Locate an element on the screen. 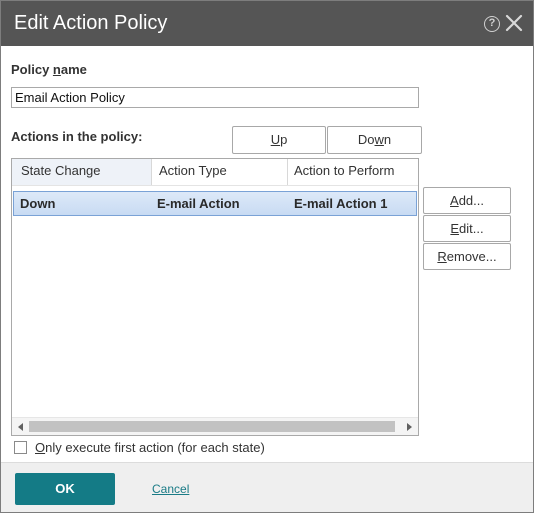  policy-name-input is located at coordinates (215, 97).